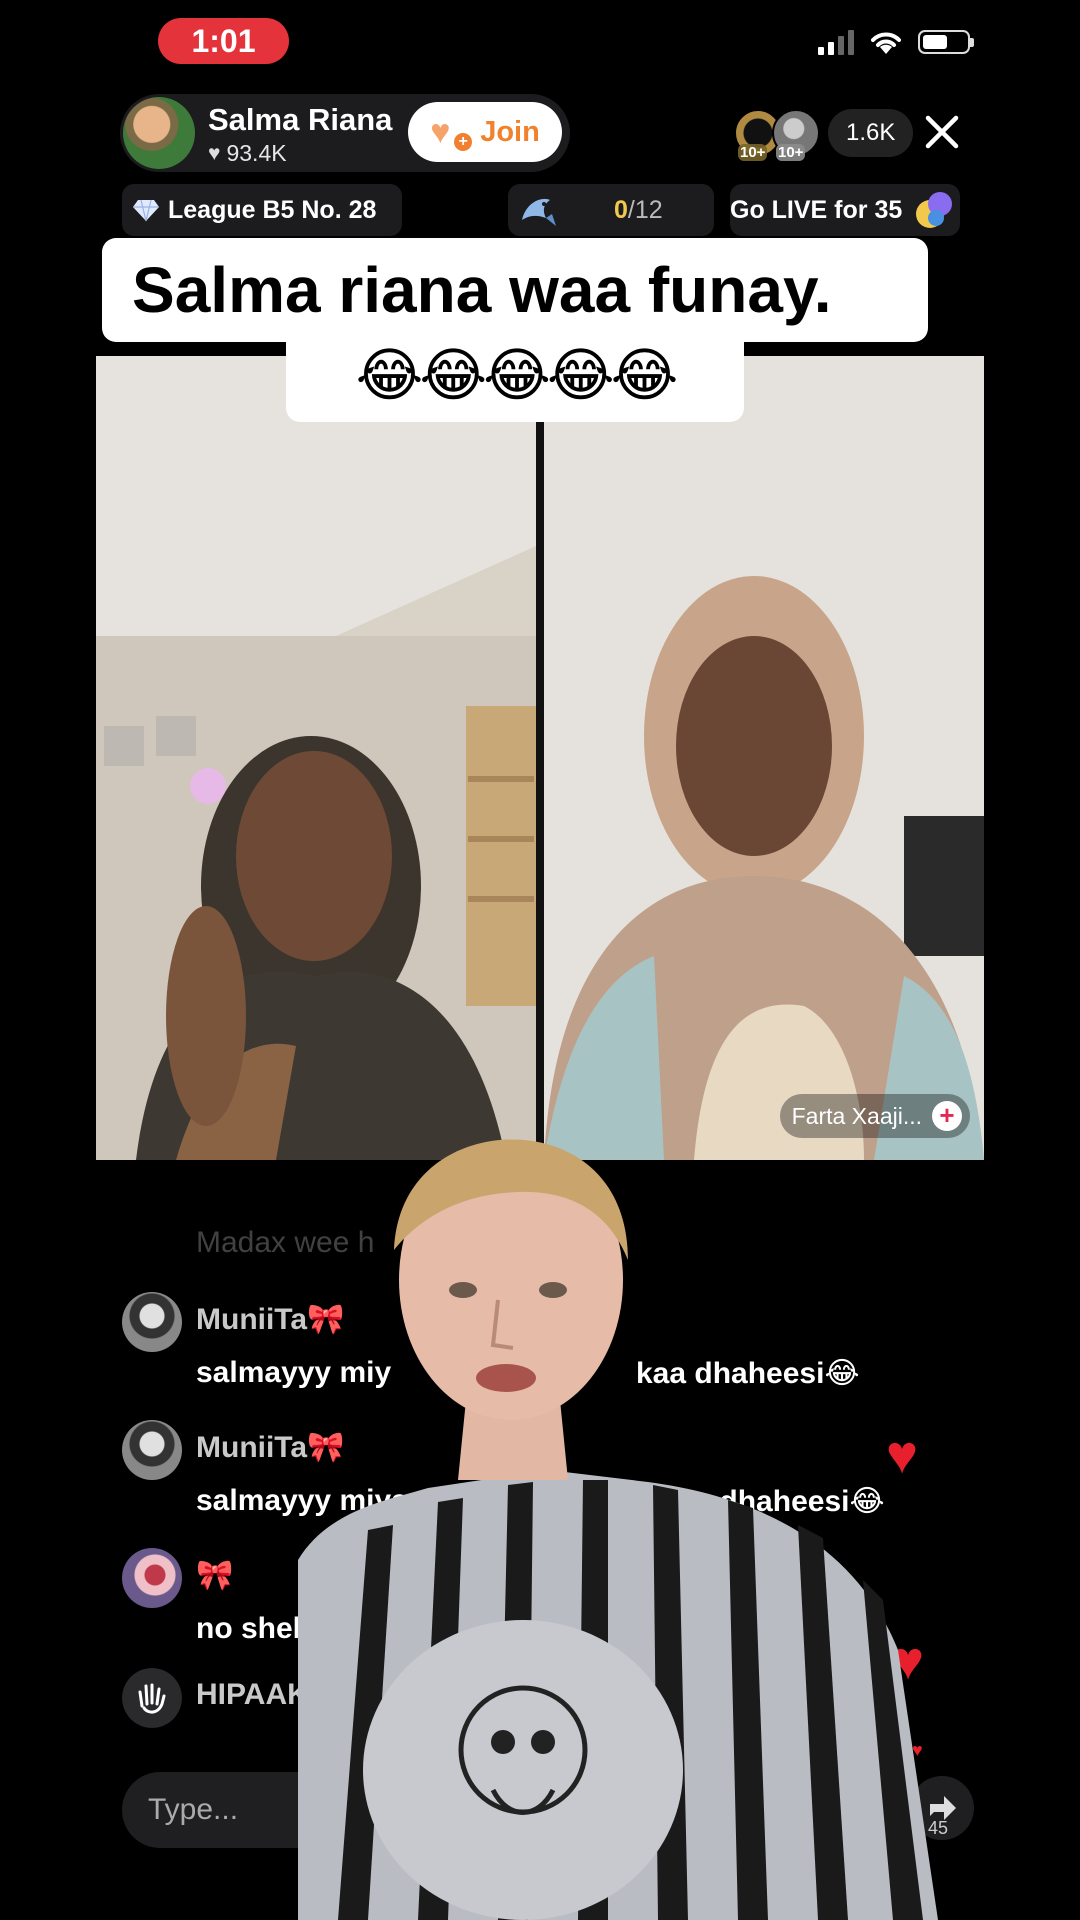 Image resolution: width=1080 pixels, height=1920 pixels. Describe the element at coordinates (947, 1116) in the screenshot. I see `follow-plus-icon: +` at that location.